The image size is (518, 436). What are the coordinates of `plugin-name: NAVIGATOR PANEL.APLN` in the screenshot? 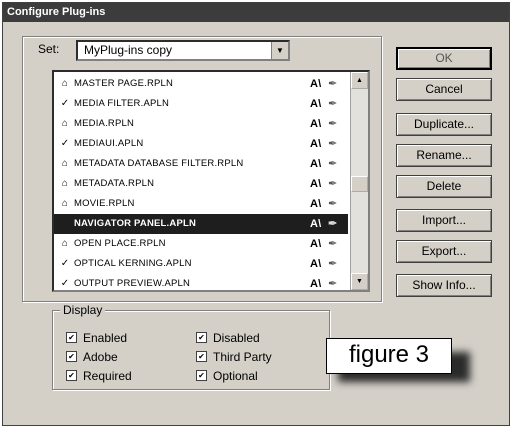 It's located at (135, 223).